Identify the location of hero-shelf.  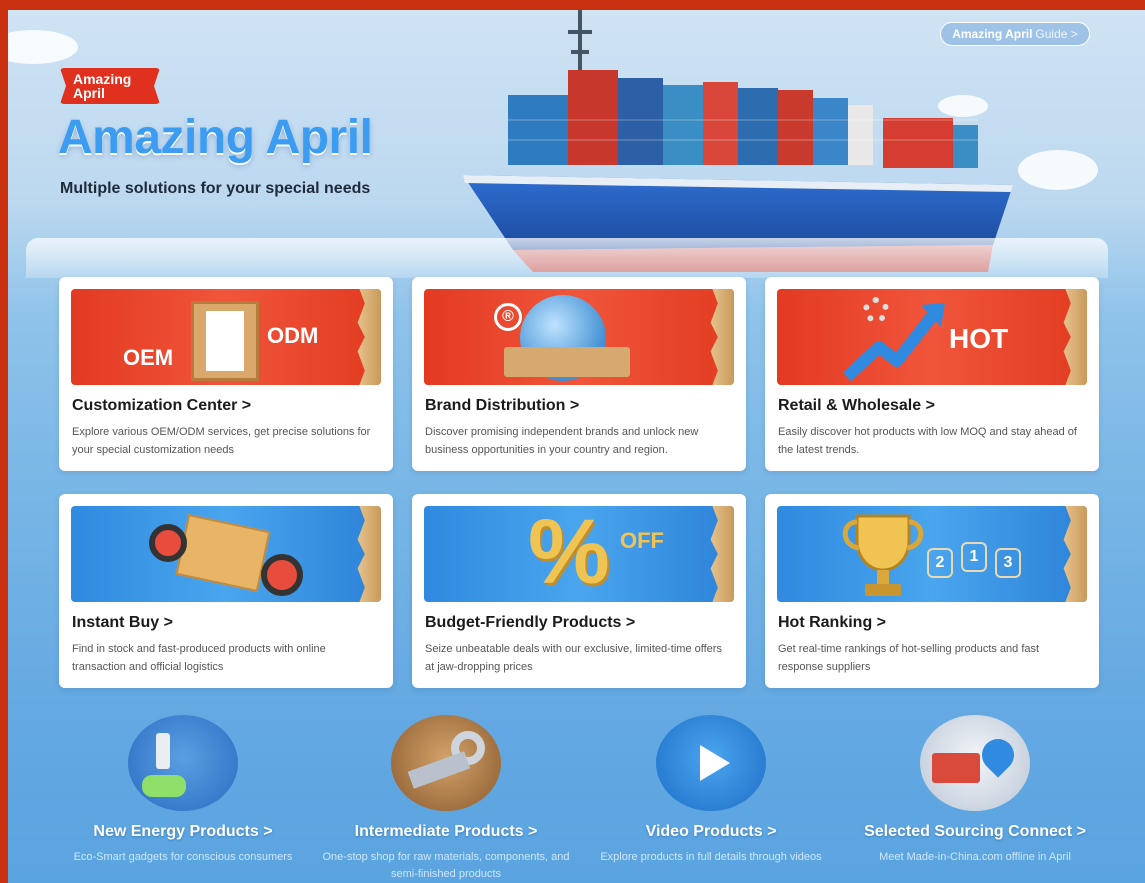
(567, 258).